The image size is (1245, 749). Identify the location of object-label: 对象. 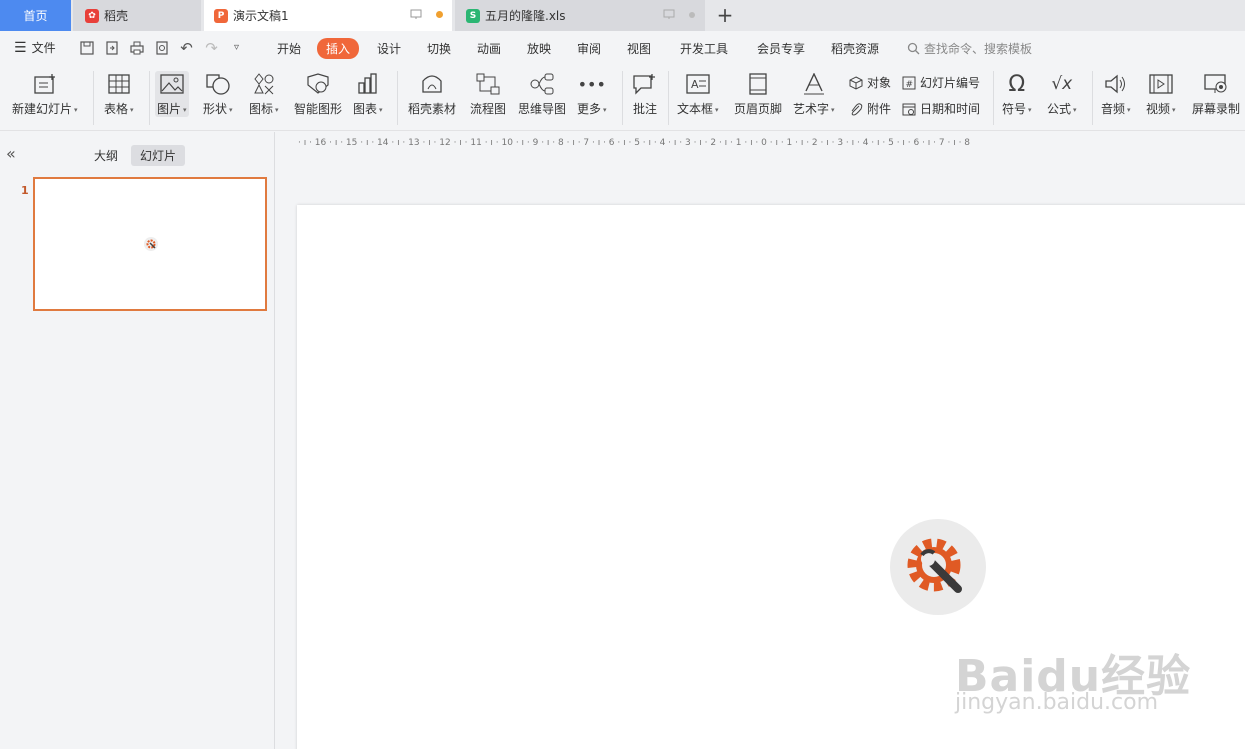
(879, 83).